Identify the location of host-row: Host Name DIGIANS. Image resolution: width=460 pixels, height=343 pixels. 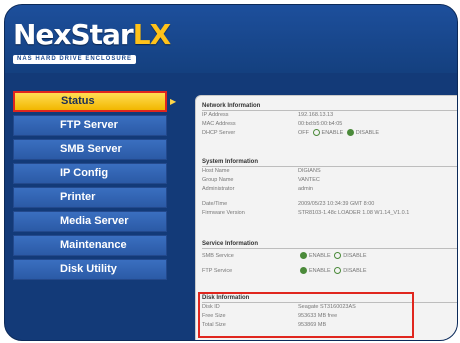
(329, 171).